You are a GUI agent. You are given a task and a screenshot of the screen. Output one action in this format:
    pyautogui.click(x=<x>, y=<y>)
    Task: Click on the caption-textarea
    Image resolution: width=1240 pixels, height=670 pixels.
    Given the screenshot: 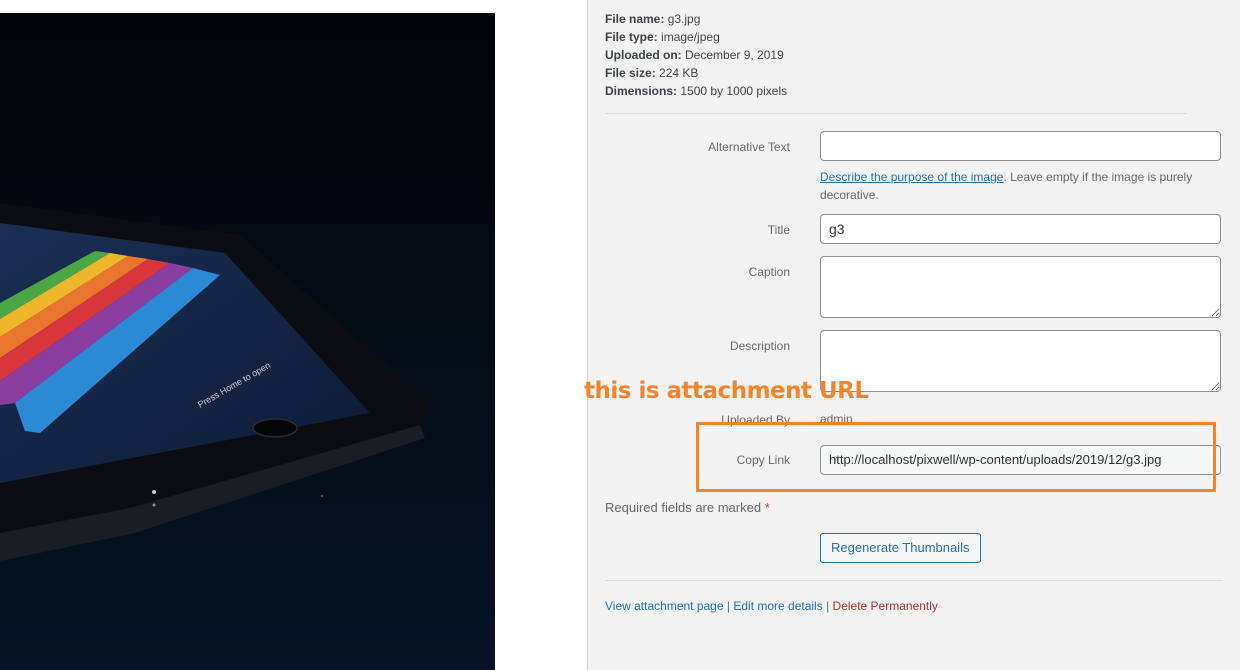 What is the action you would take?
    pyautogui.click(x=1020, y=287)
    